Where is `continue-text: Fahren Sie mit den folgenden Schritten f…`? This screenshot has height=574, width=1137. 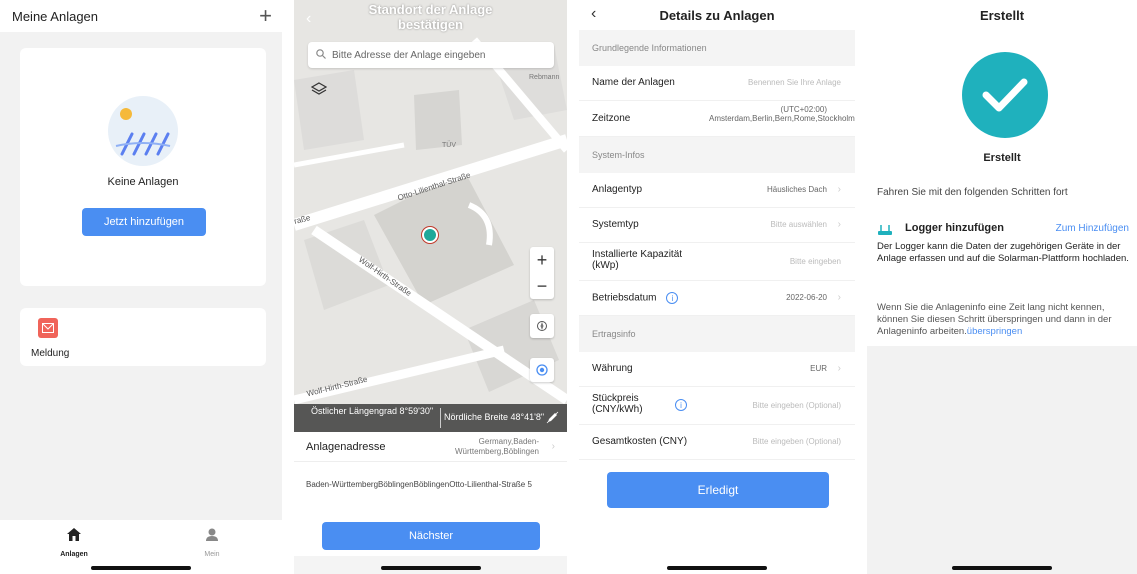 continue-text: Fahren Sie mit den folgenden Schritten f… is located at coordinates (972, 192).